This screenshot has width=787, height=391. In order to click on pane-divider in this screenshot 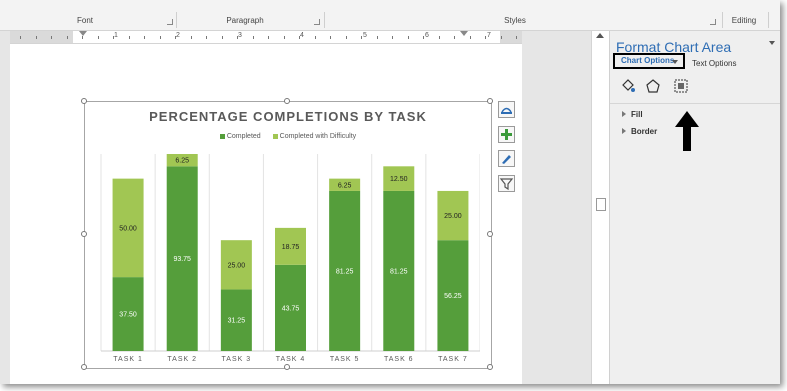, I will do `click(695, 103)`.